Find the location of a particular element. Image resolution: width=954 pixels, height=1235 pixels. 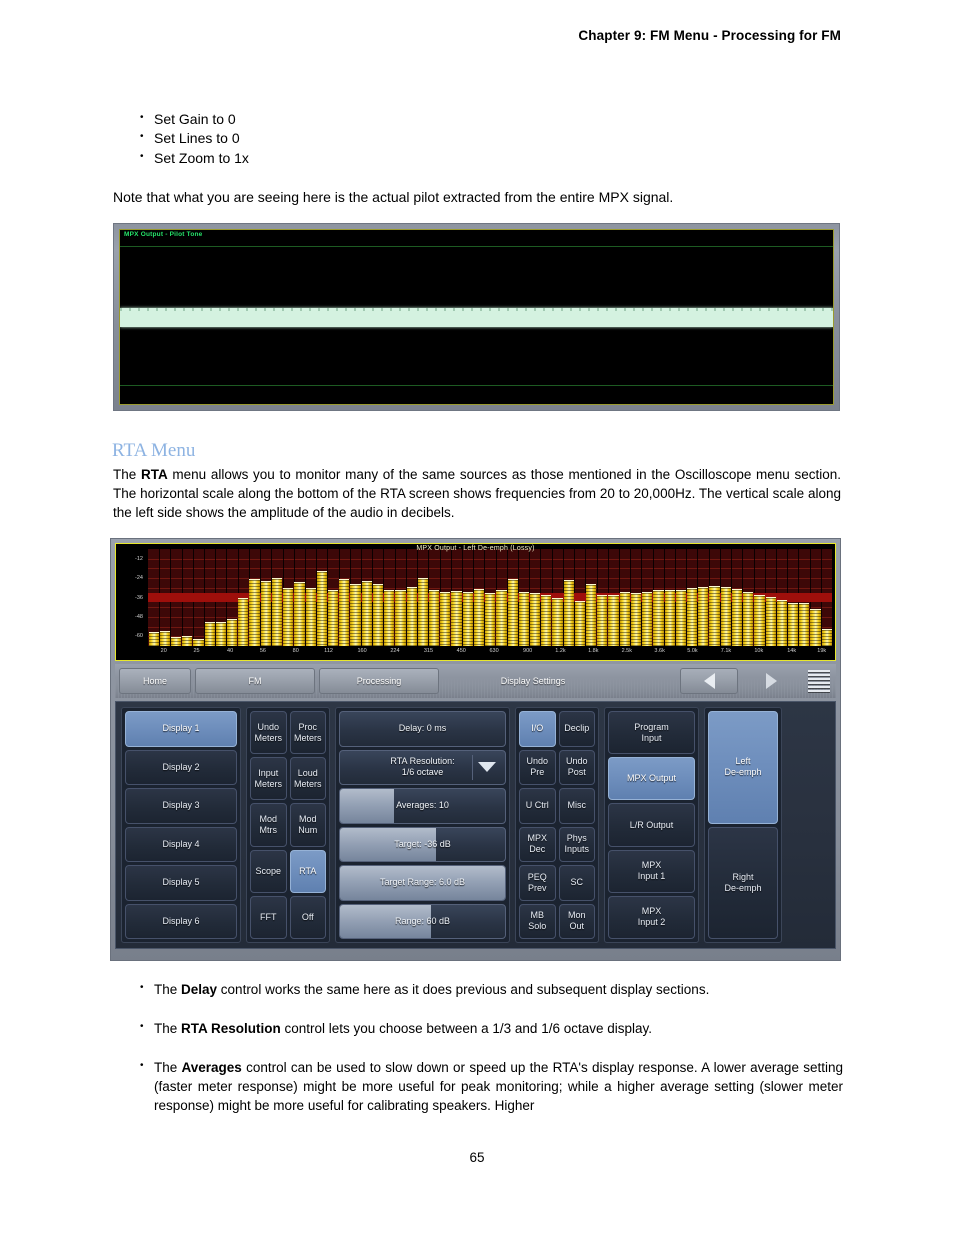

rta-display-title: MPX Output - Left De-emph (Lossy) is located at coordinates (475, 548).